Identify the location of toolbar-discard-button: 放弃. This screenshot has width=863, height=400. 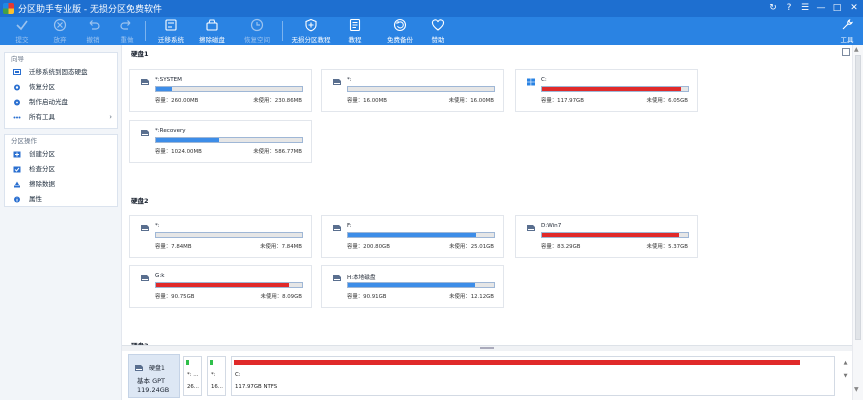
(60, 31).